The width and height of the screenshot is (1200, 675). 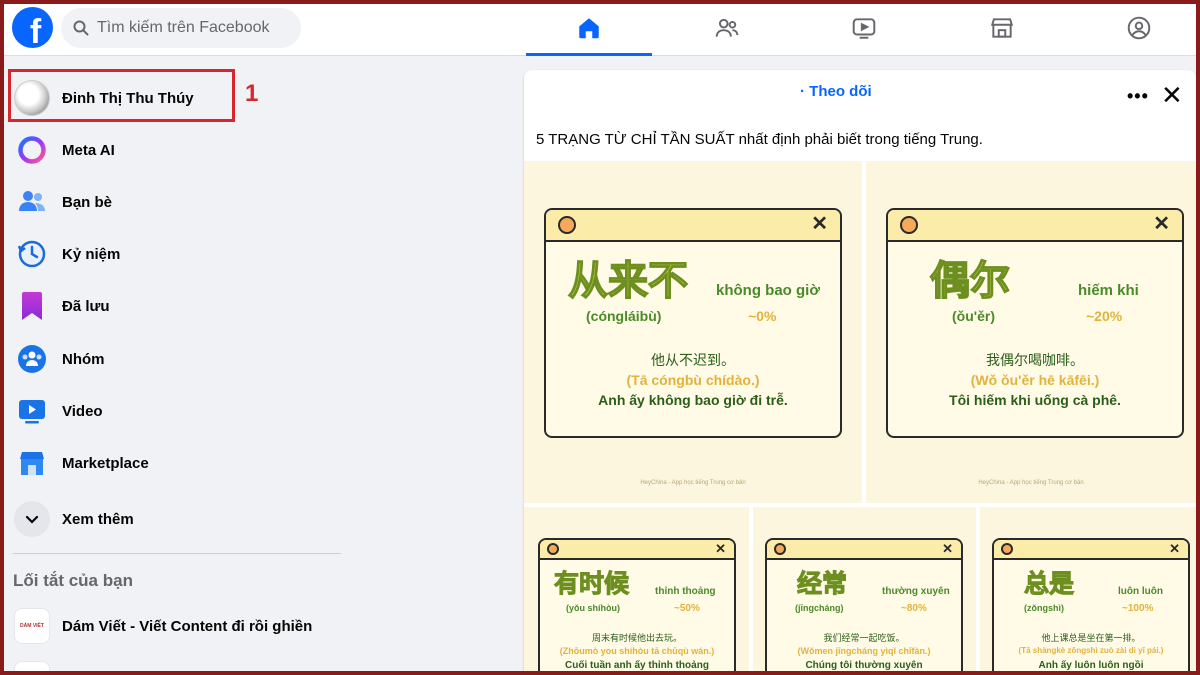 I want to click on sidebar-item-saved: Đã lưu, so click(x=173, y=306).